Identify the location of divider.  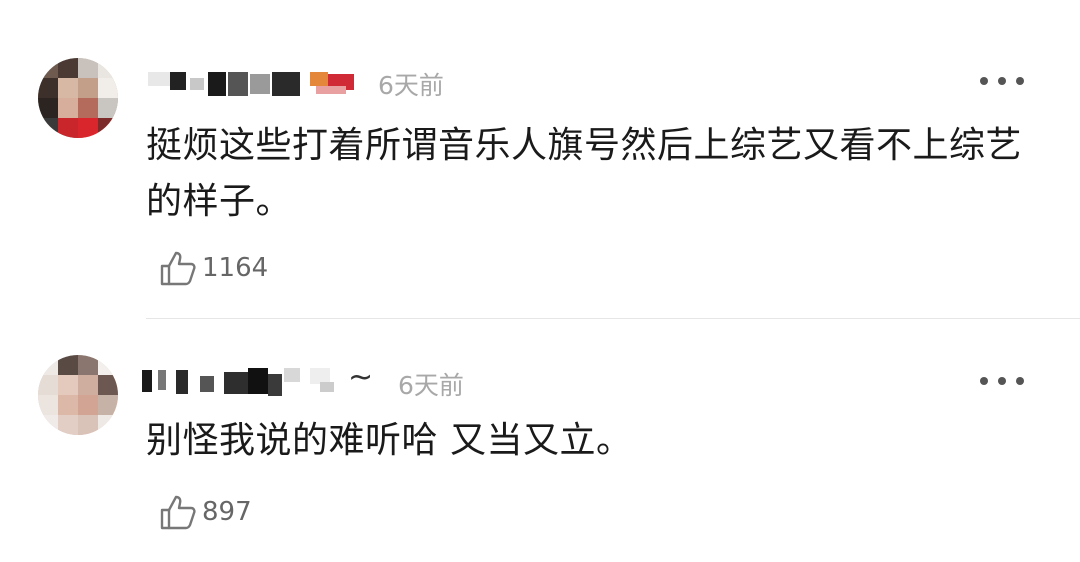
(613, 318).